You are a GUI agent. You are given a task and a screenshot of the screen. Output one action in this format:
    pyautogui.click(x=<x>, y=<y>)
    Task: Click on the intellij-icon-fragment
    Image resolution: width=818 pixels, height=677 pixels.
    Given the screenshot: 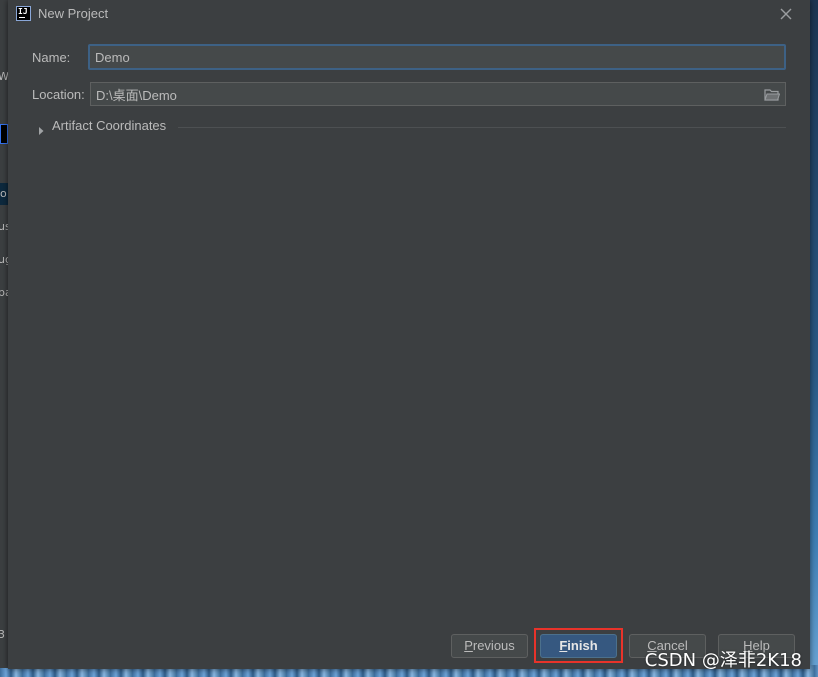 What is the action you would take?
    pyautogui.click(x=4, y=134)
    